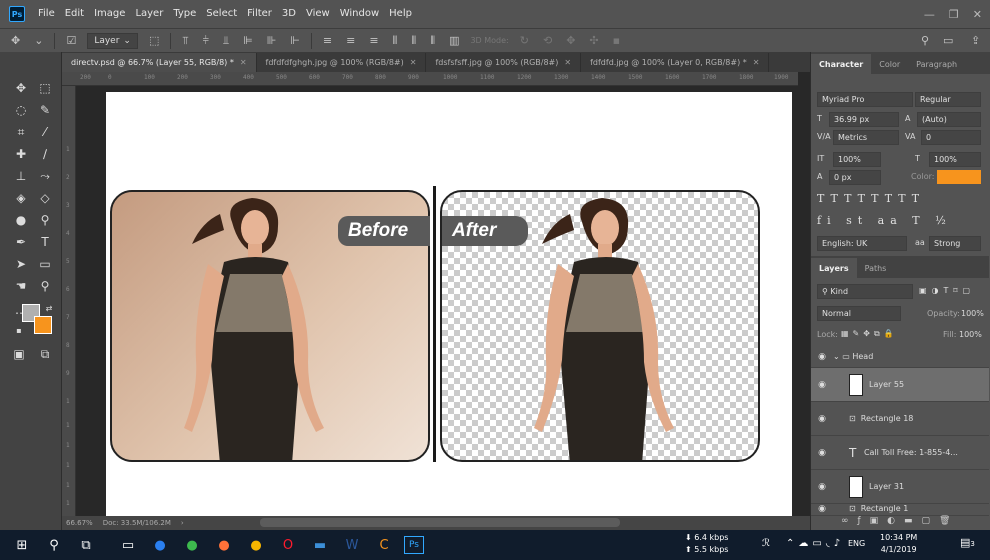 The image size is (990, 560). What do you see at coordinates (834, 268) in the screenshot?
I see `tab-layers: Layers` at bounding box center [834, 268].